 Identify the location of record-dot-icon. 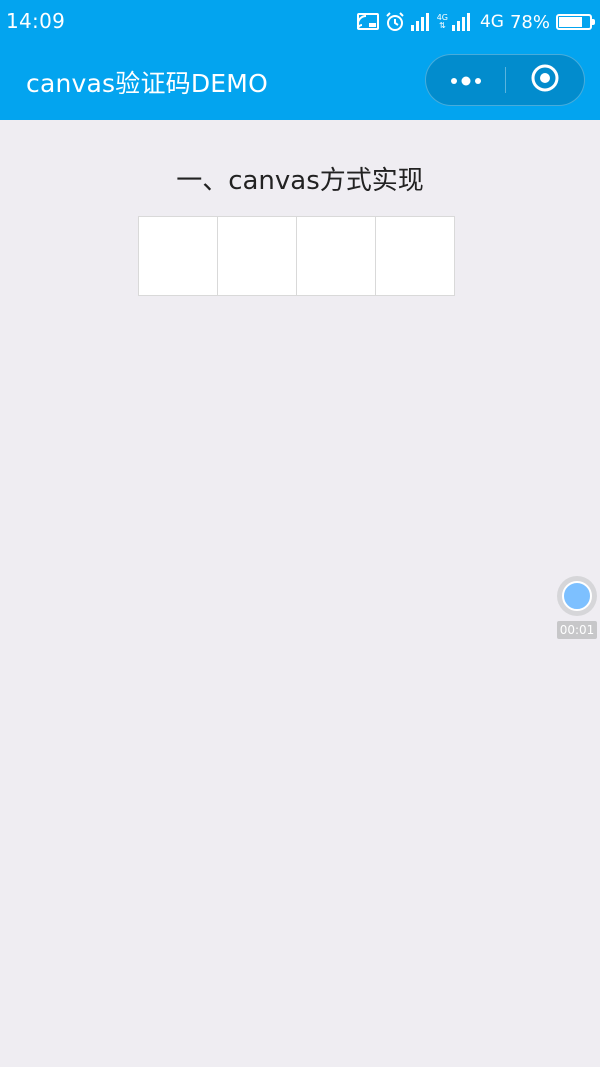
(577, 596).